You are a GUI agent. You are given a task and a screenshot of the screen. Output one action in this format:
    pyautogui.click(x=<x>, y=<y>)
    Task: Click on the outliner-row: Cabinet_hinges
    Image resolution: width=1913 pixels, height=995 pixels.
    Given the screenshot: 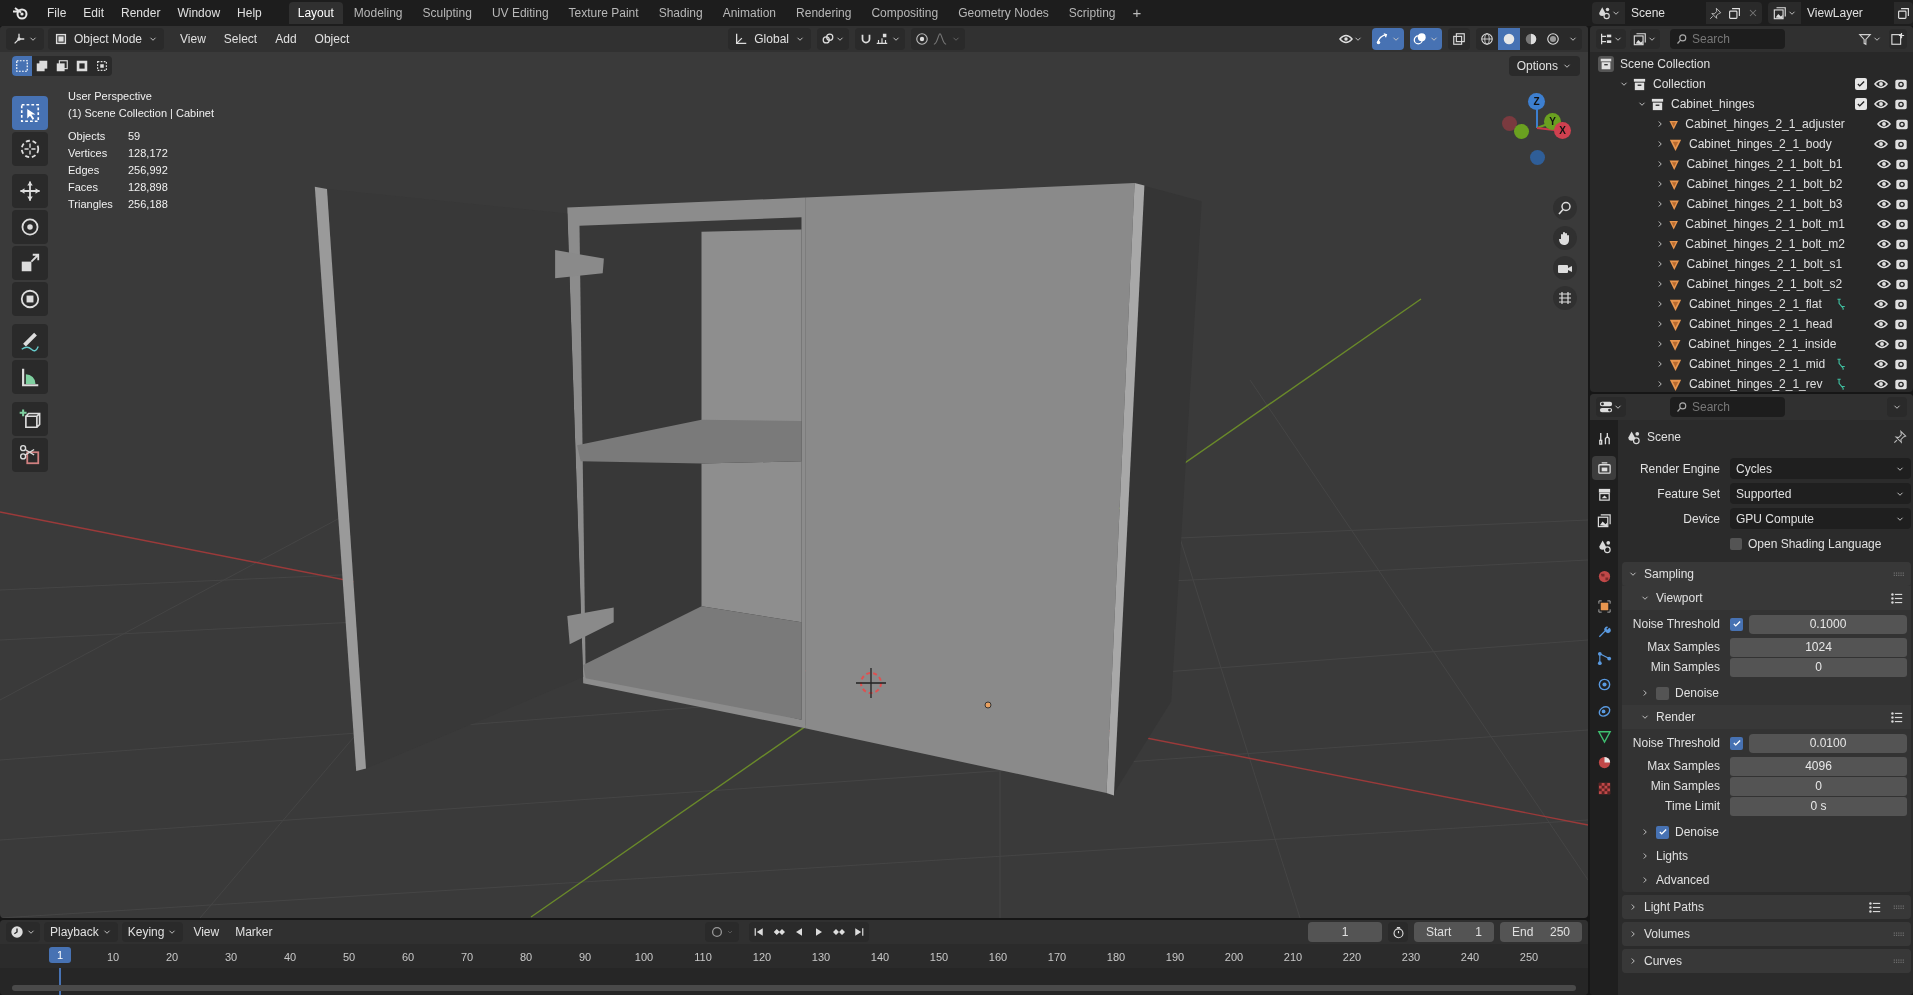 What is the action you would take?
    pyautogui.click(x=1751, y=104)
    